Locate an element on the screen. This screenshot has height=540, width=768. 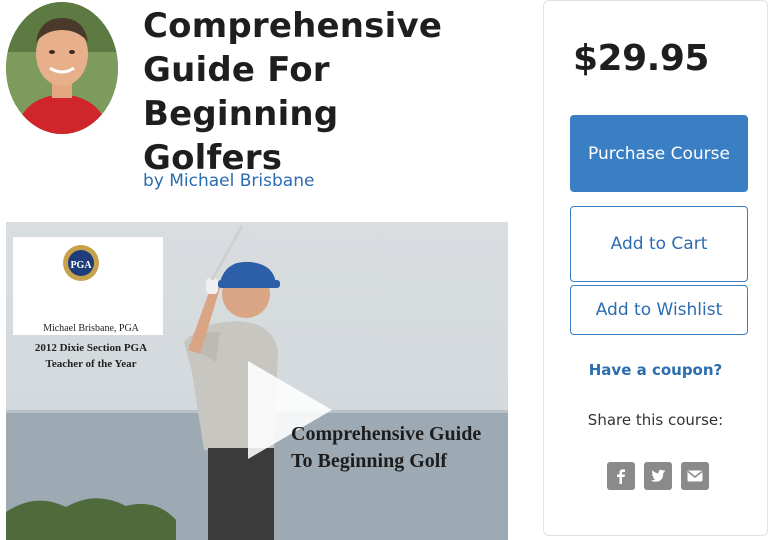
add-to-wishlist-button: Add to Wishlist is located at coordinates (659, 310).